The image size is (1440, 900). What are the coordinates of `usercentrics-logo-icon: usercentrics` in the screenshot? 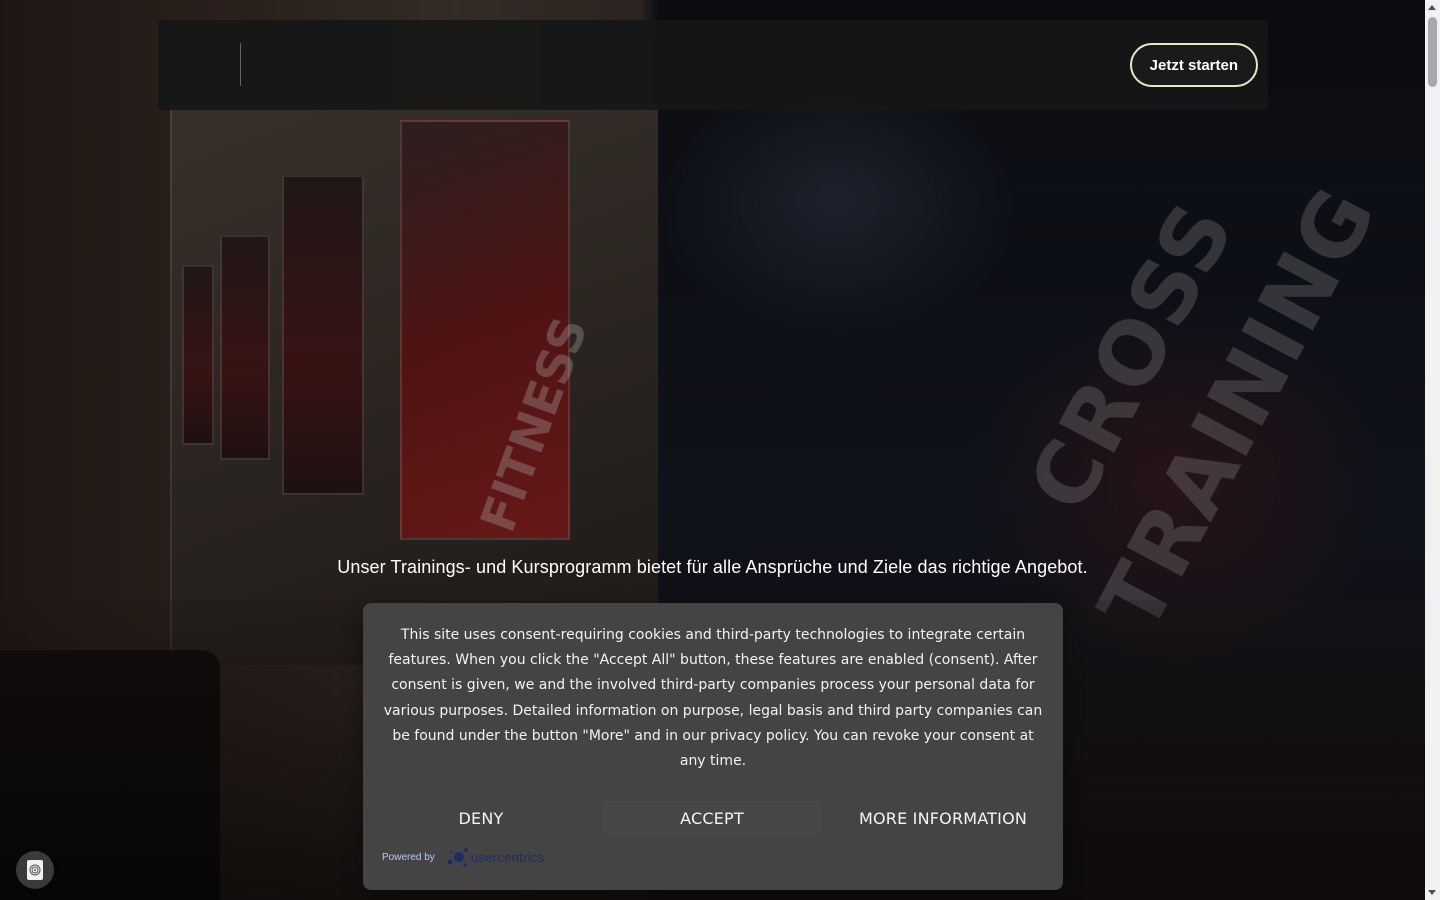 It's located at (495, 857).